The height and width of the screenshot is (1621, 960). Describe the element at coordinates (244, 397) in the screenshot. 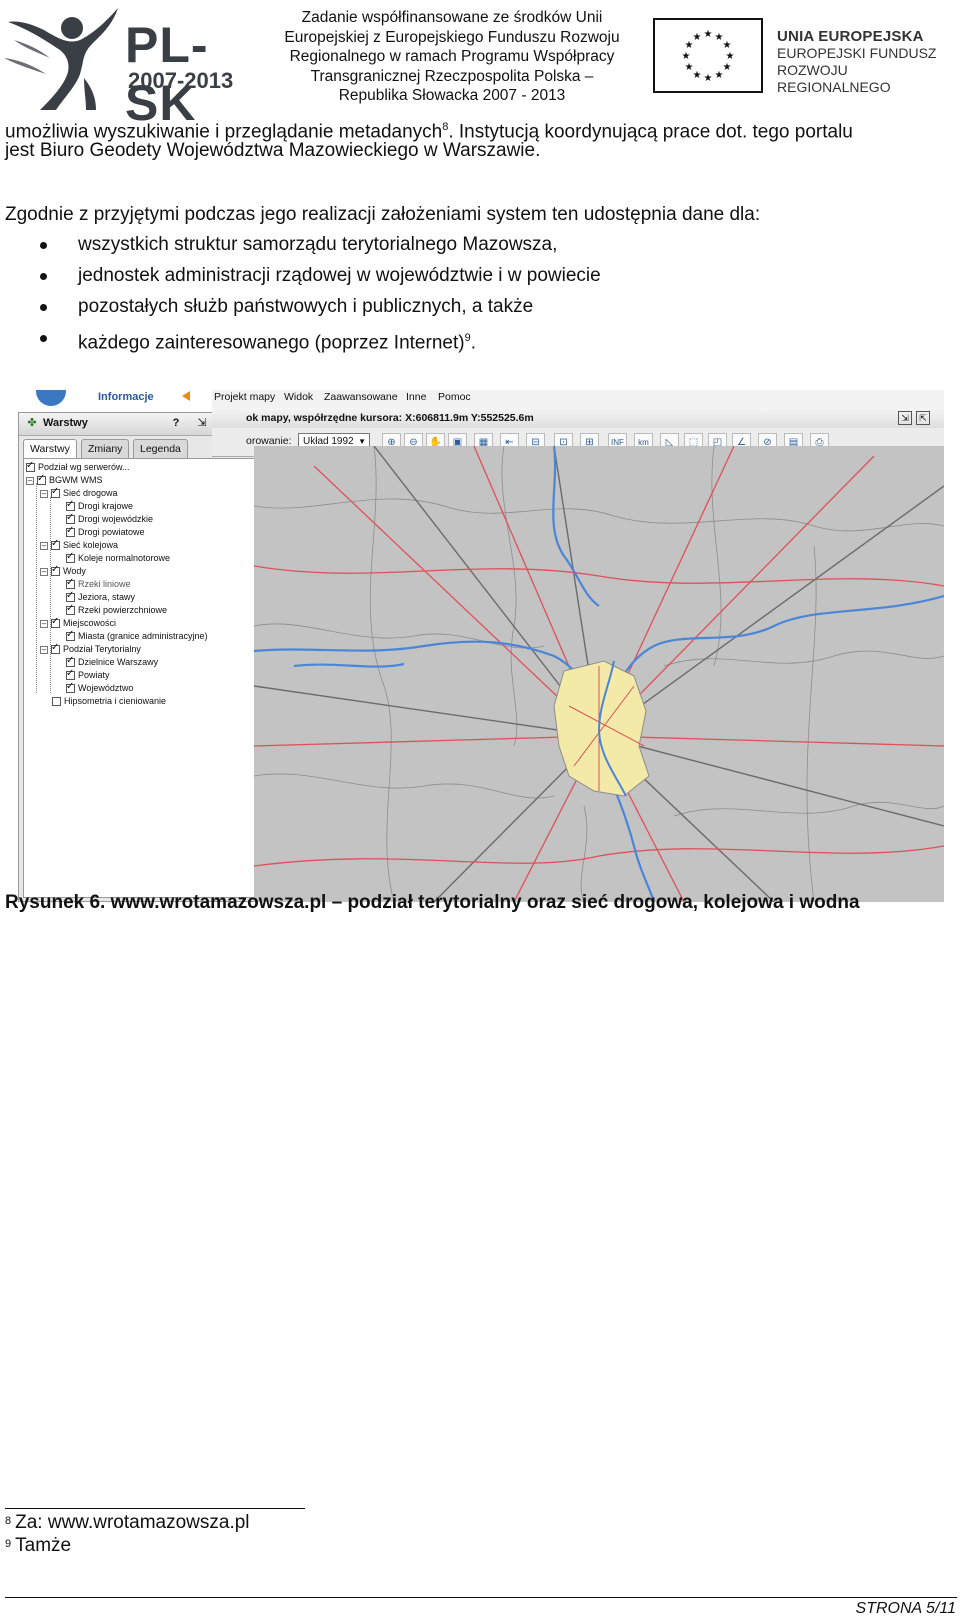

I see `menu-project: Projekt mapy` at that location.